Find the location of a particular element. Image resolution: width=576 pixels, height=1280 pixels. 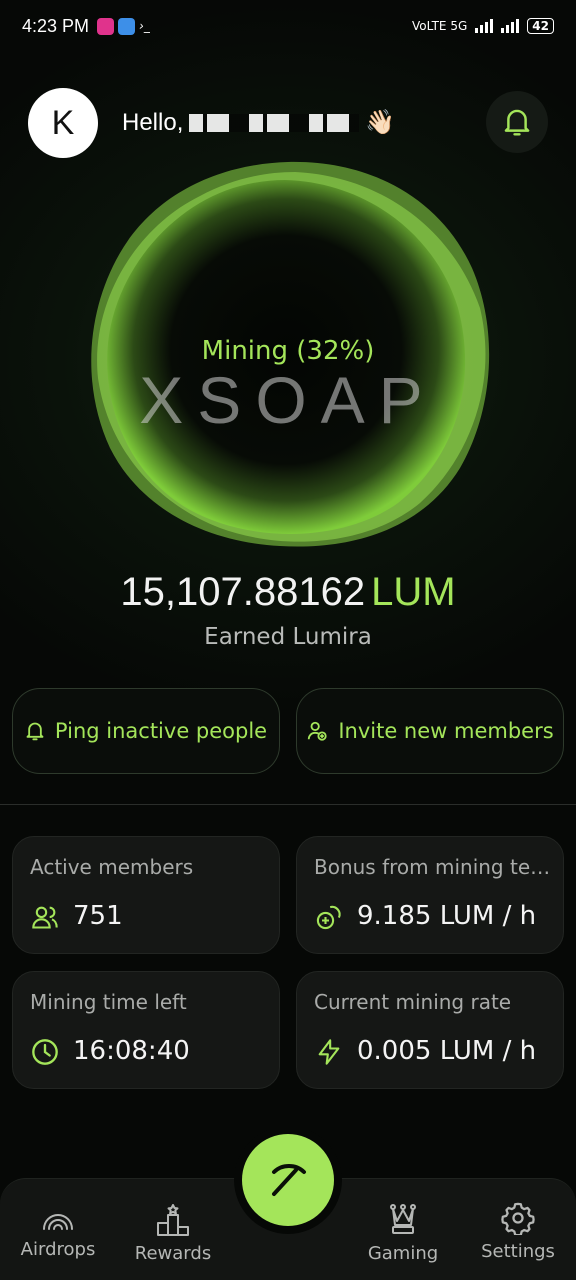

nav-airdrops: Airdrops is located at coordinates (58, 1229).